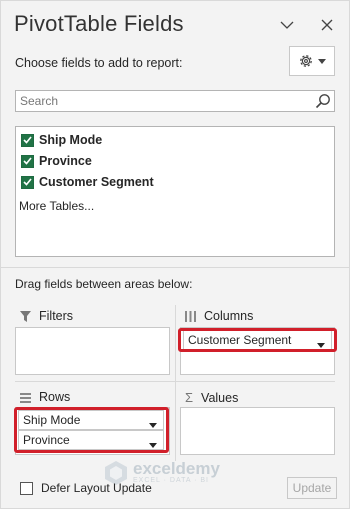  What do you see at coordinates (220, 397) in the screenshot?
I see `values-label: Values` at bounding box center [220, 397].